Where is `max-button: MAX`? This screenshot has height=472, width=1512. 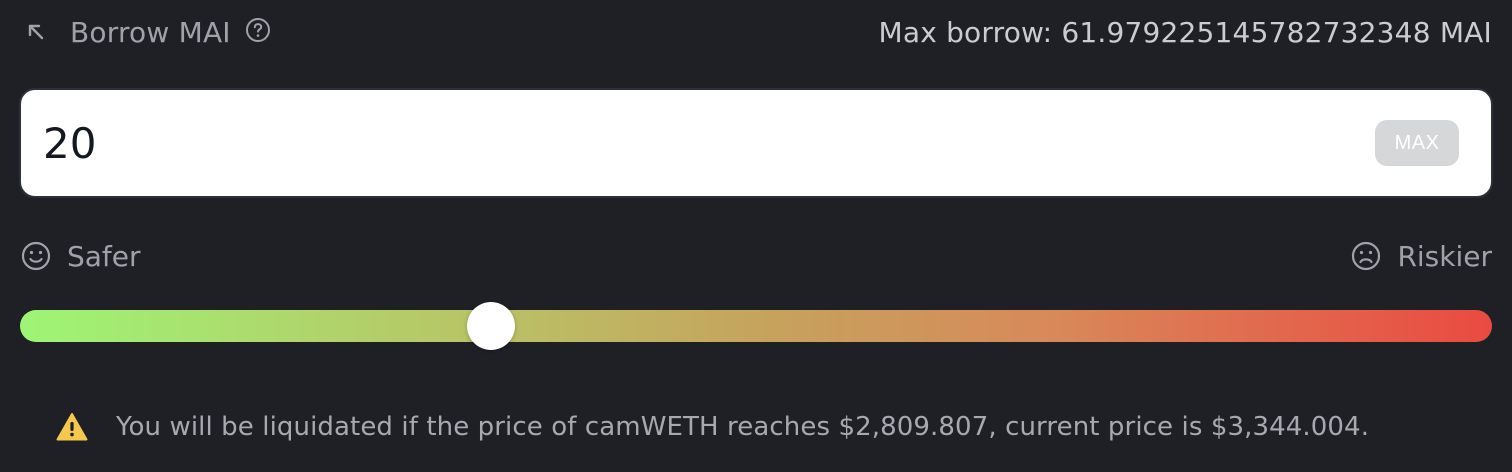
max-button: MAX is located at coordinates (1417, 143).